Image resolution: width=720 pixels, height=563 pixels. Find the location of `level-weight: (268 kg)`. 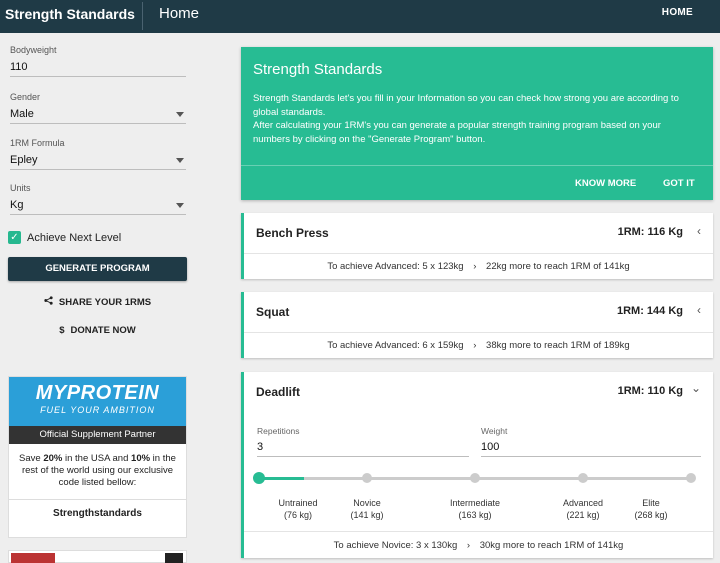

level-weight: (268 kg) is located at coordinates (651, 515).